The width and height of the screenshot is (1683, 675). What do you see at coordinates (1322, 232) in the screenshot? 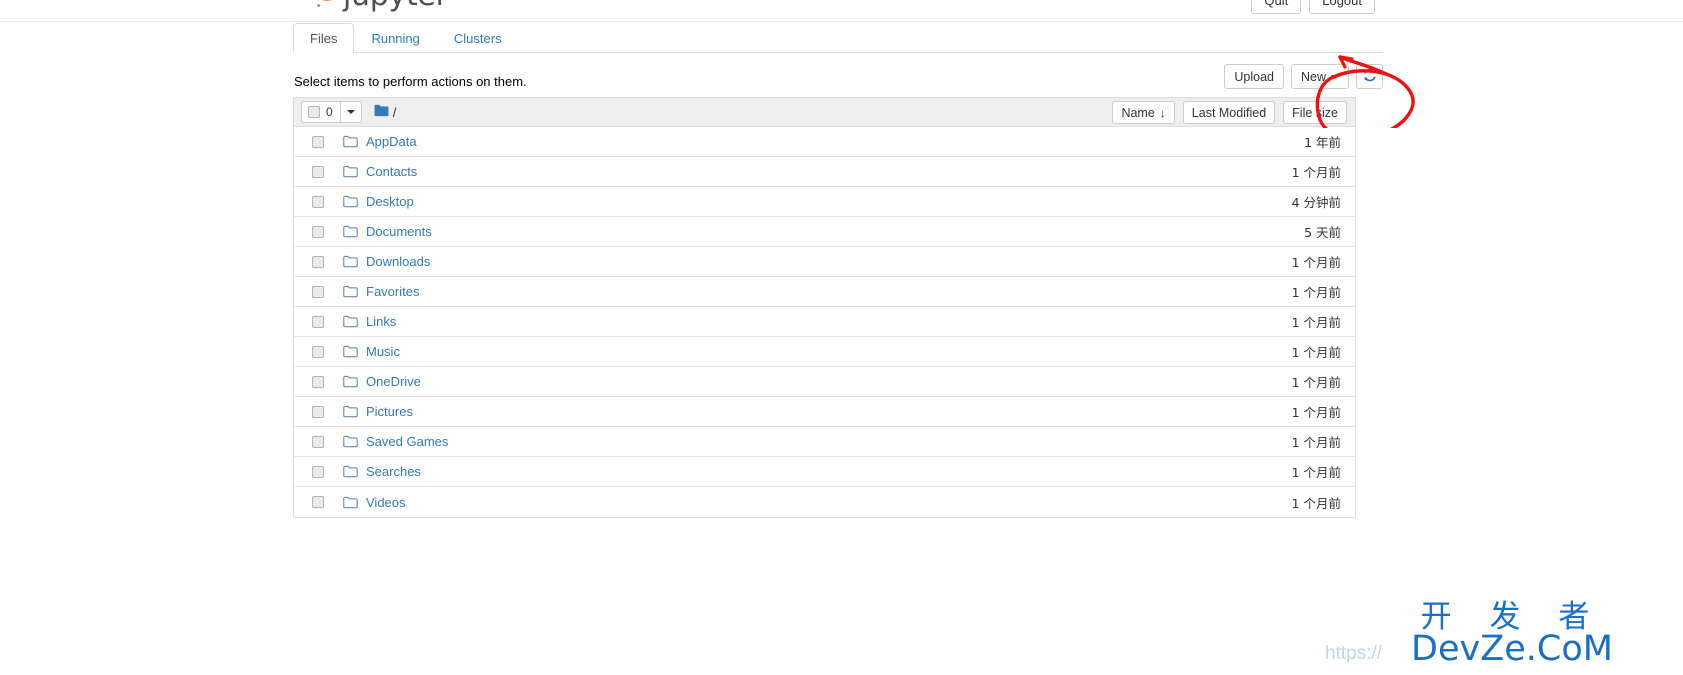
I see `last-modified-value: 5 天前` at bounding box center [1322, 232].